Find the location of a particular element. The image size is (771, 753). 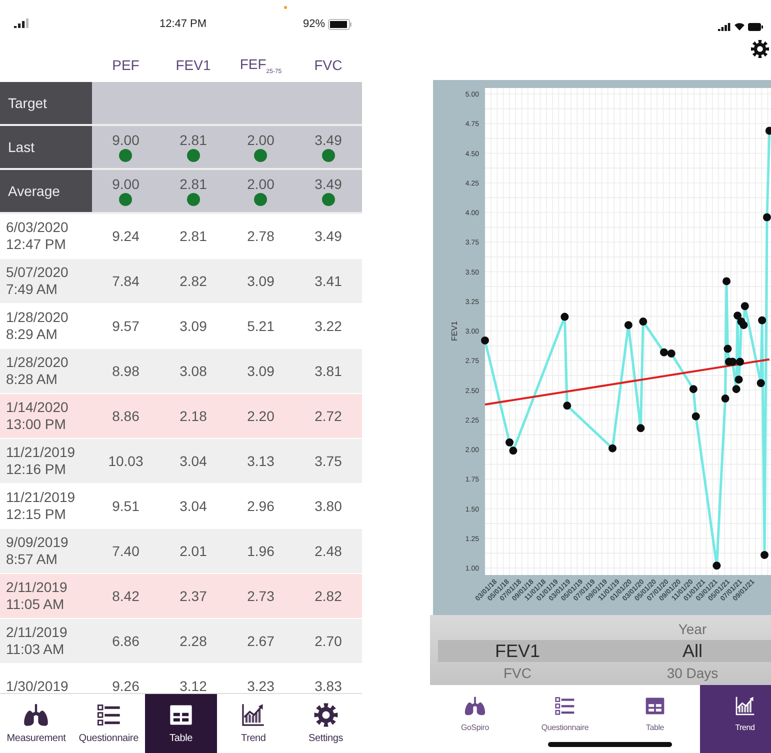

signal-icon is located at coordinates (724, 26).